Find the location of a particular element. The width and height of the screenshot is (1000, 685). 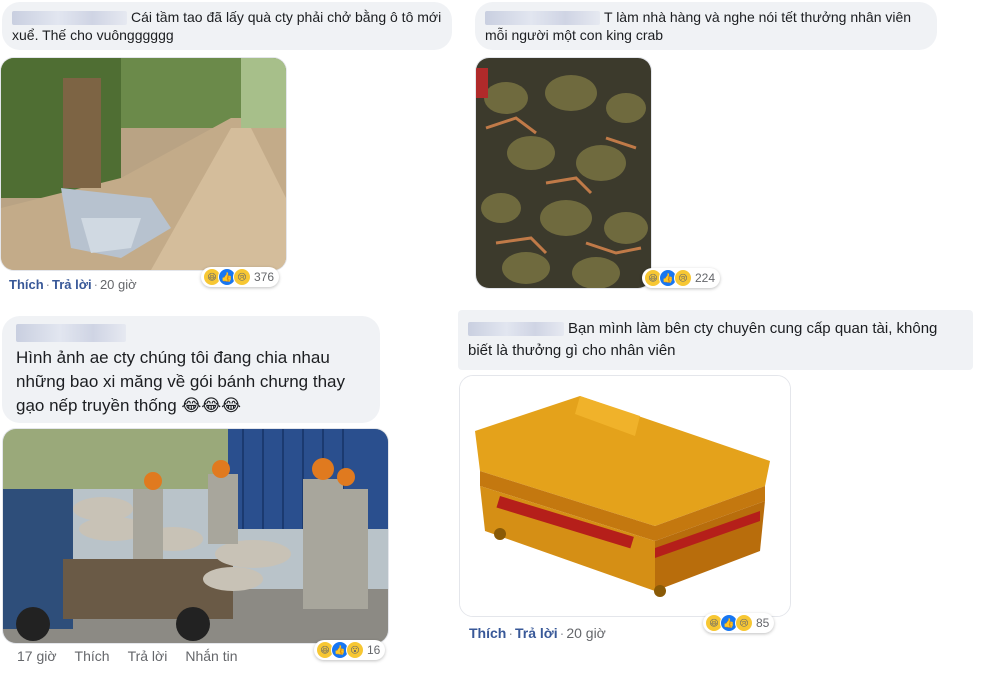

coffin-photo is located at coordinates (625, 496).